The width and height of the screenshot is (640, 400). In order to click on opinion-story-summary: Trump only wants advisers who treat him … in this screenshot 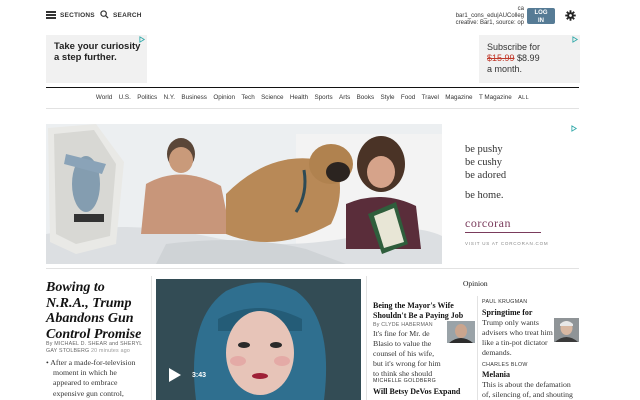, I will do `click(517, 337)`.